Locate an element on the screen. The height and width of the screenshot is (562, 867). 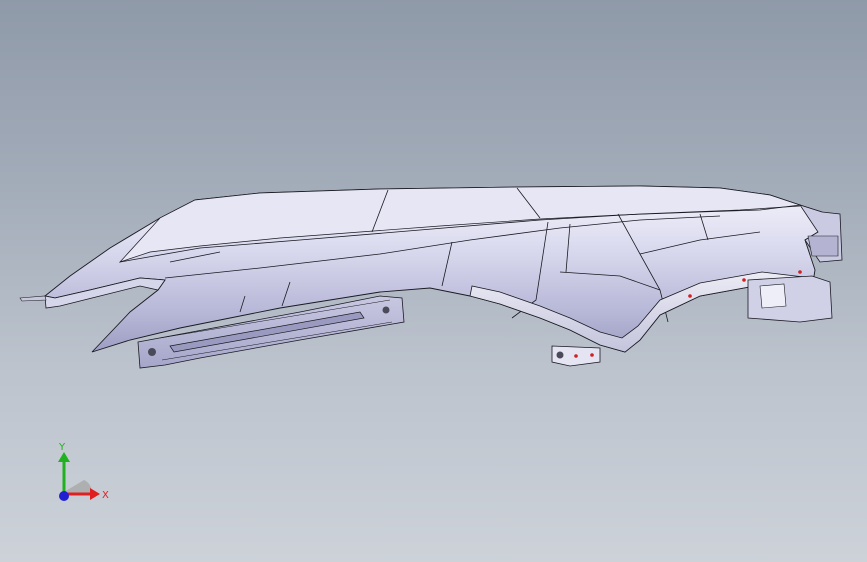
rear-housing-inner is located at coordinates (823, 246).